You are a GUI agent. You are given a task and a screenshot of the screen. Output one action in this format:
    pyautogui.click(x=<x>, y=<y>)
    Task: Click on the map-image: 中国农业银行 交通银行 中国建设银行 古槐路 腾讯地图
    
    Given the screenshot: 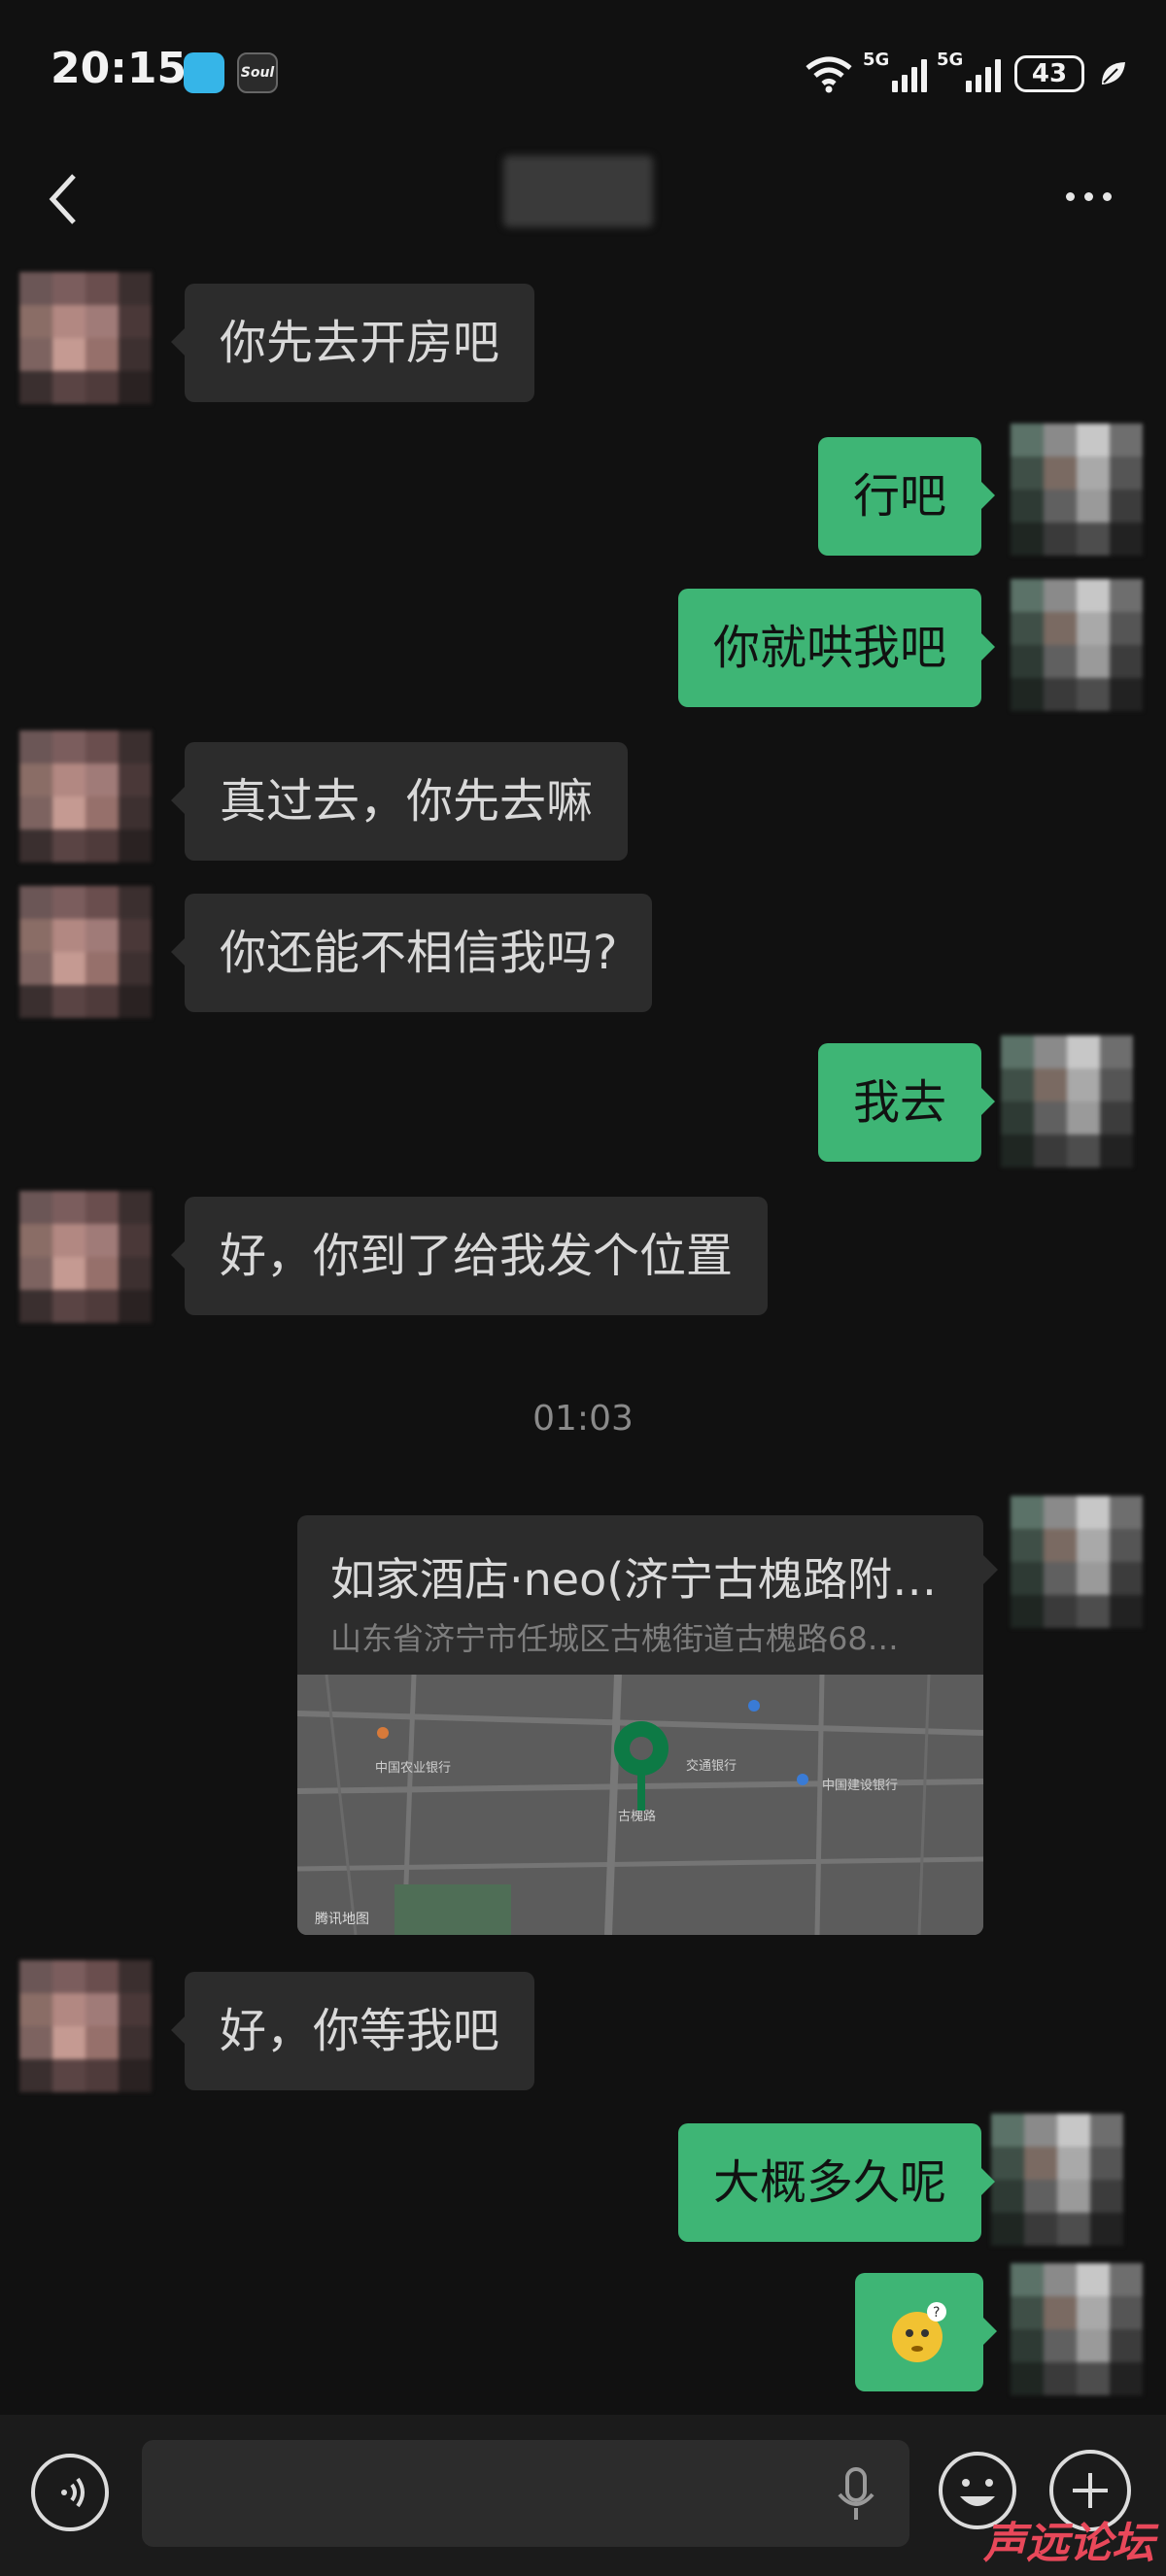 What is the action you would take?
    pyautogui.click(x=640, y=1805)
    